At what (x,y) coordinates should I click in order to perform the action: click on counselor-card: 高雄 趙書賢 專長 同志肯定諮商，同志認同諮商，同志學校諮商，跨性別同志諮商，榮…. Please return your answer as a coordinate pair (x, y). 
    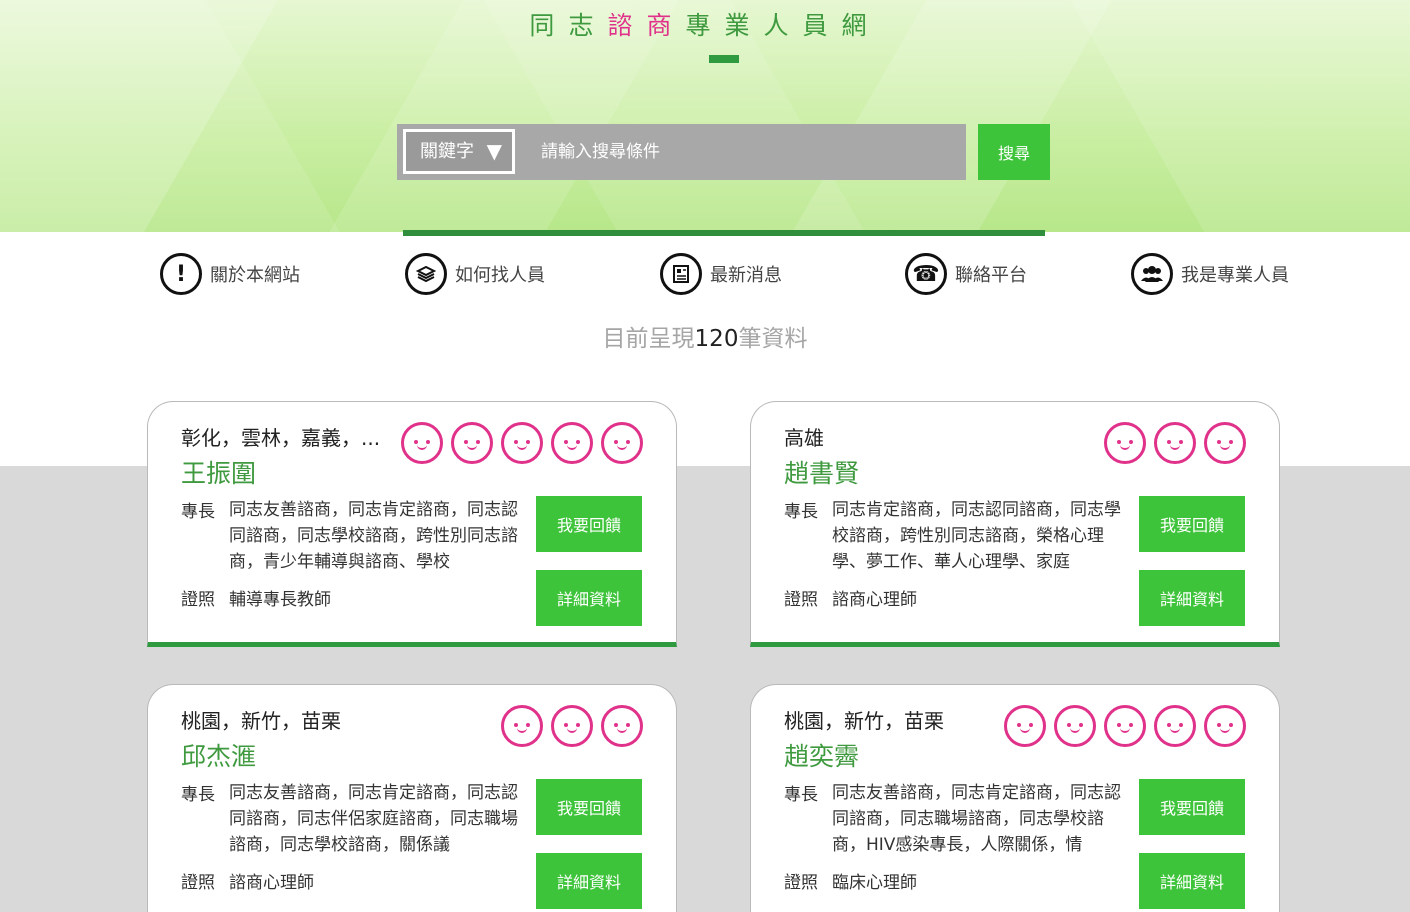
    Looking at the image, I should click on (1015, 524).